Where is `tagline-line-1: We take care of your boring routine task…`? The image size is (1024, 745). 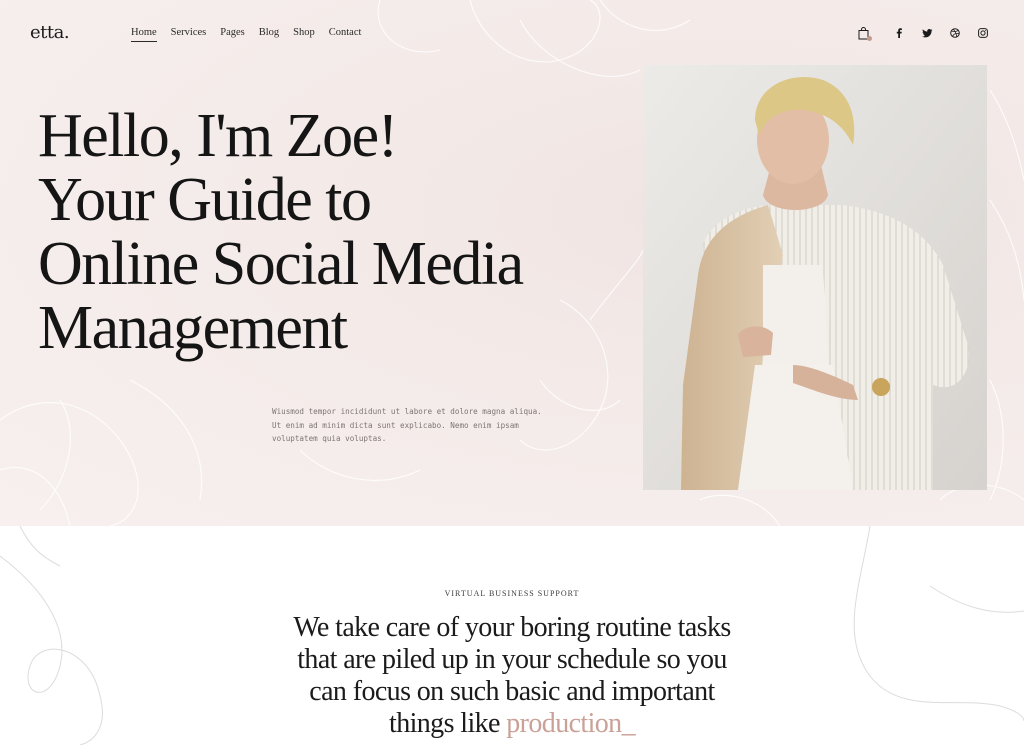 tagline-line-1: We take care of your boring routine task… is located at coordinates (512, 627).